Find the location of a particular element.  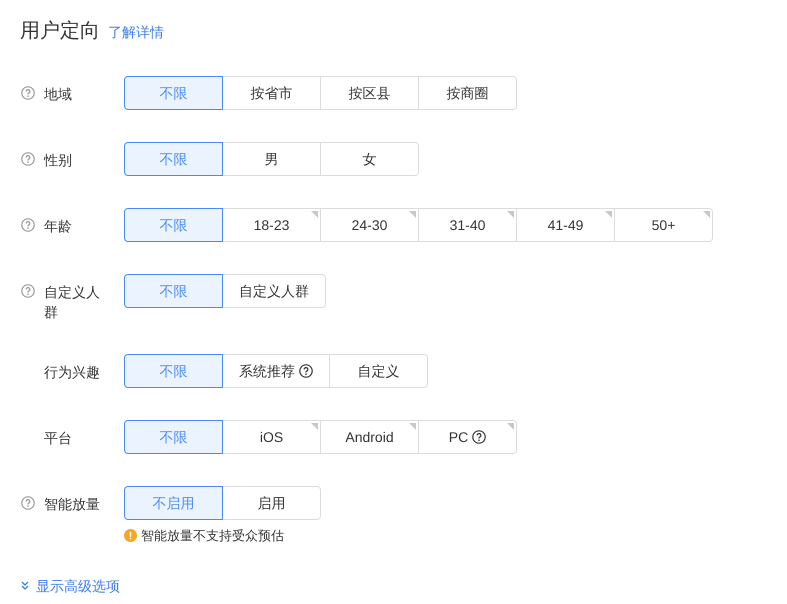

field-label: 自定义人群 is located at coordinates (72, 302).